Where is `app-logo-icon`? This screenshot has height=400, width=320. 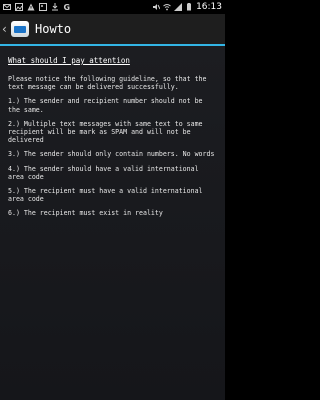 app-logo-icon is located at coordinates (20, 29).